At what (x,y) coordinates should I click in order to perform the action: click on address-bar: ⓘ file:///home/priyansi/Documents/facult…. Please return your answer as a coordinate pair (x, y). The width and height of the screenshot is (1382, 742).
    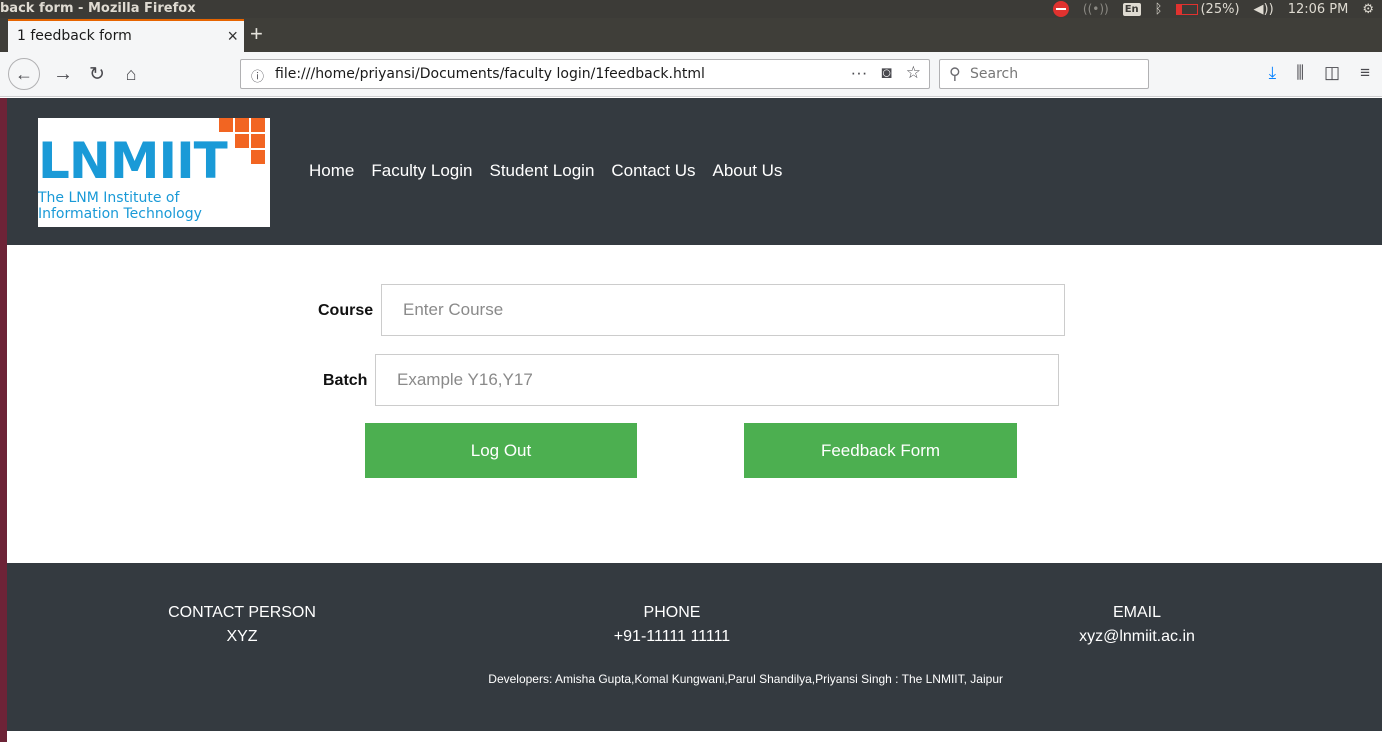
    Looking at the image, I should click on (585, 74).